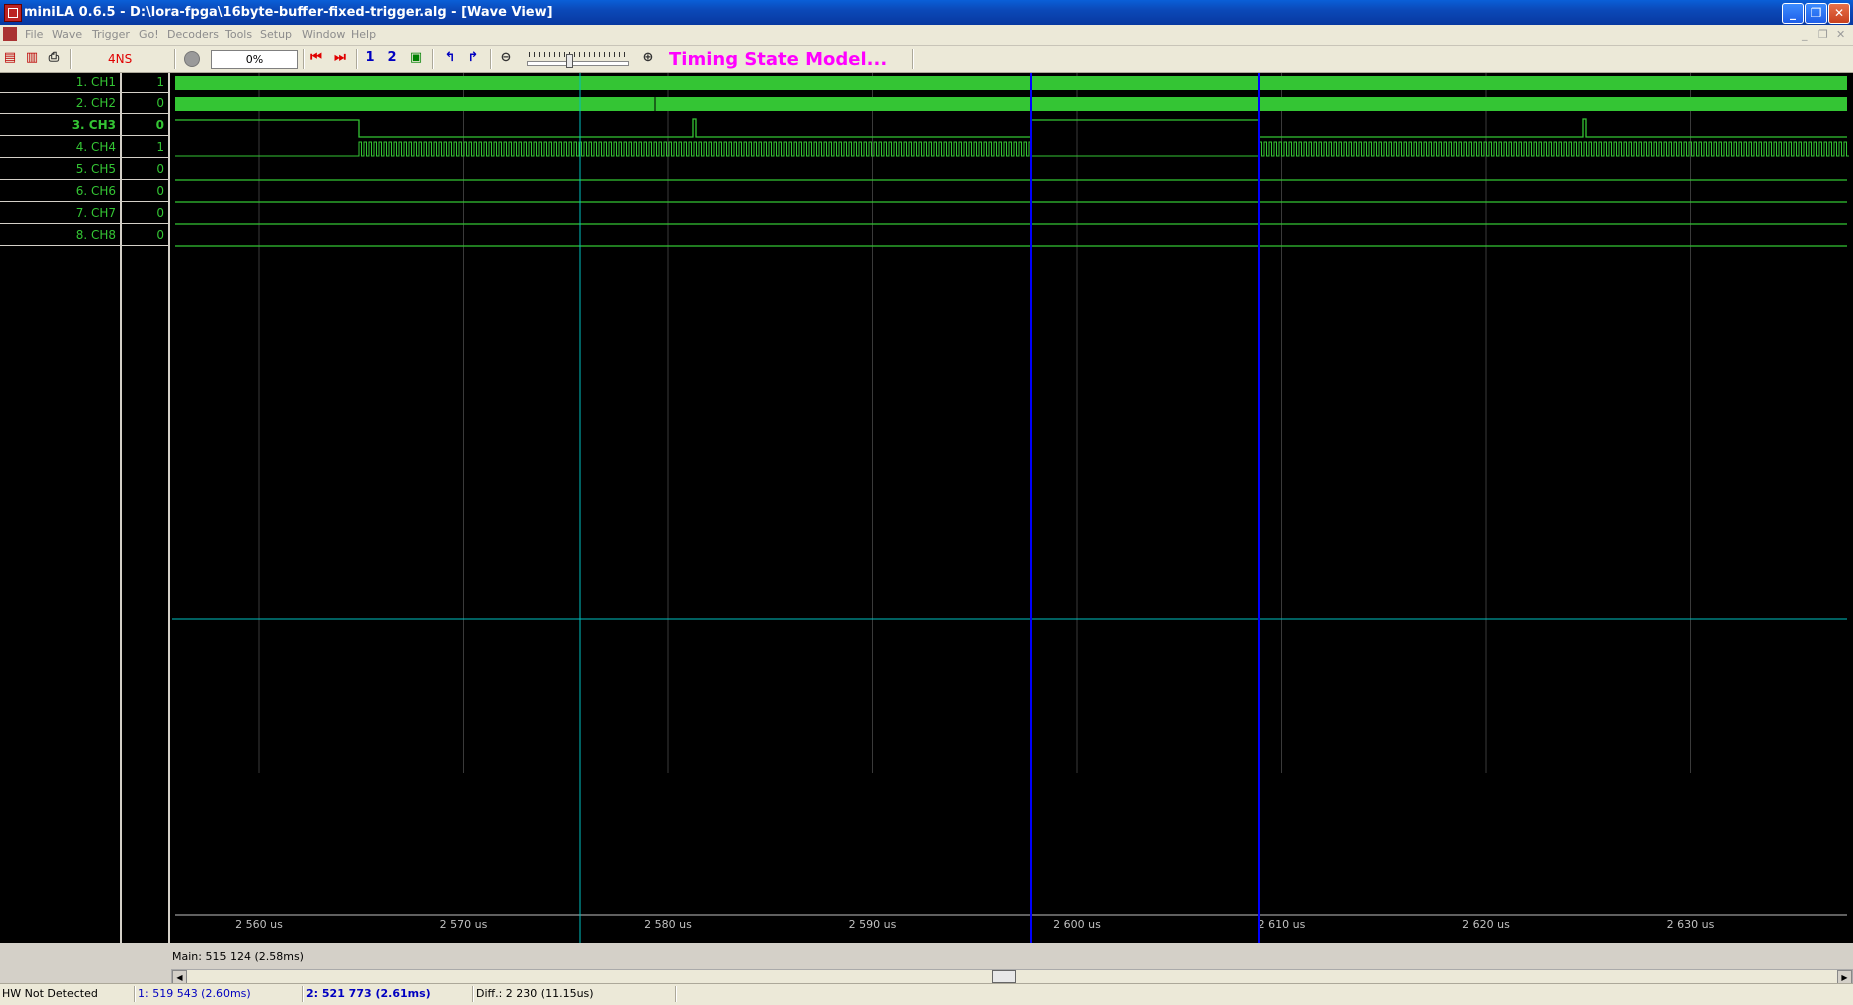 The image size is (1853, 1005). I want to click on fit-cursors-icon: ▣, so click(416, 58).